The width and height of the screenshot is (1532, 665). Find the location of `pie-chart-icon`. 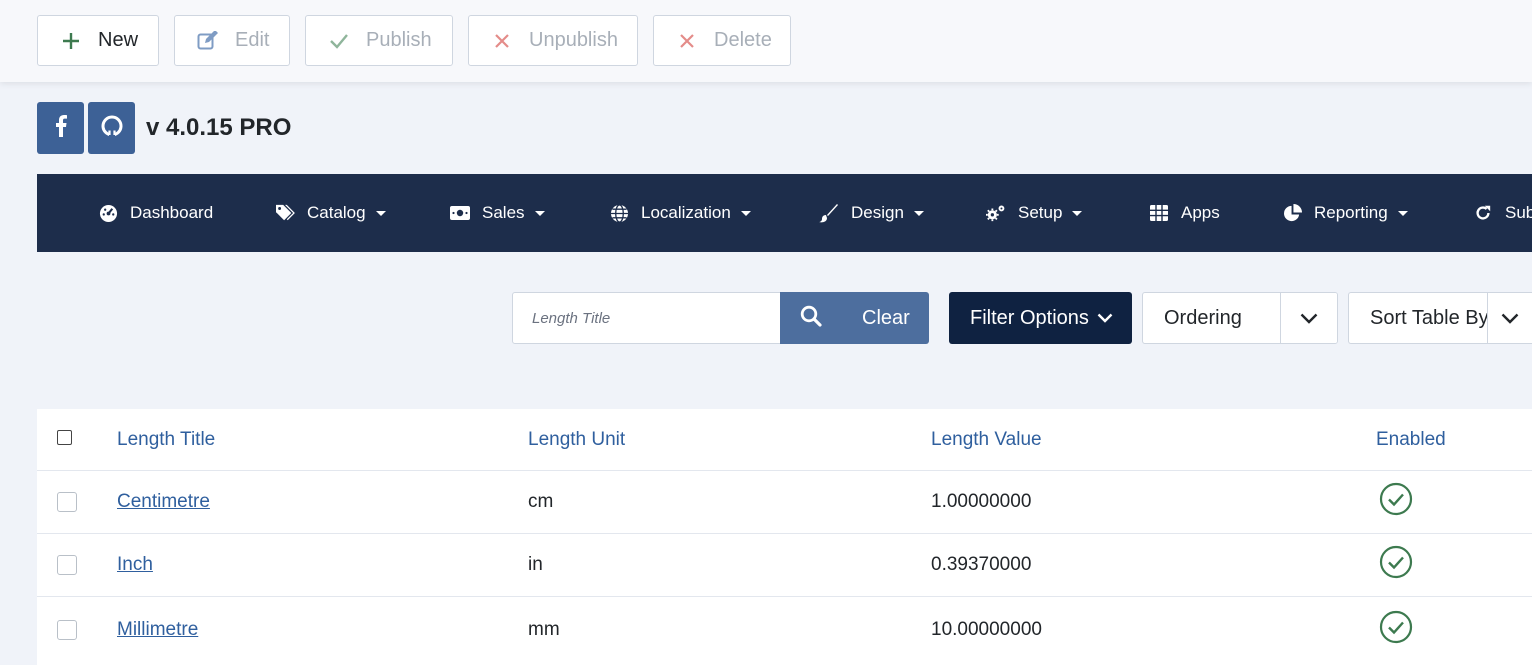

pie-chart-icon is located at coordinates (1292, 213).